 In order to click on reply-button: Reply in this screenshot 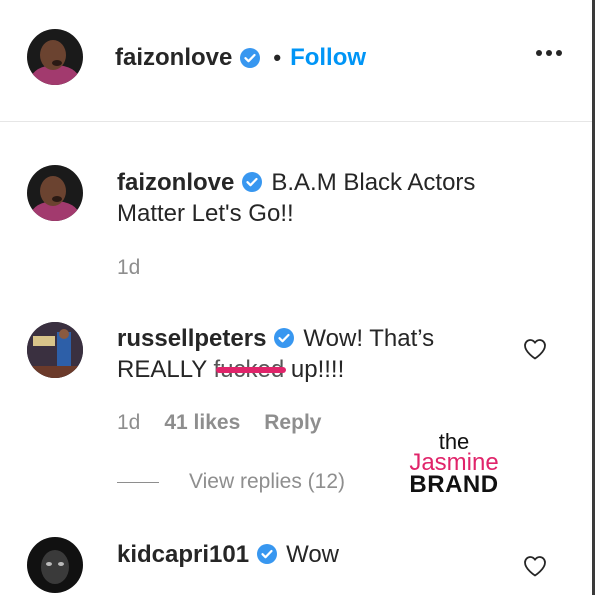, I will do `click(292, 423)`.